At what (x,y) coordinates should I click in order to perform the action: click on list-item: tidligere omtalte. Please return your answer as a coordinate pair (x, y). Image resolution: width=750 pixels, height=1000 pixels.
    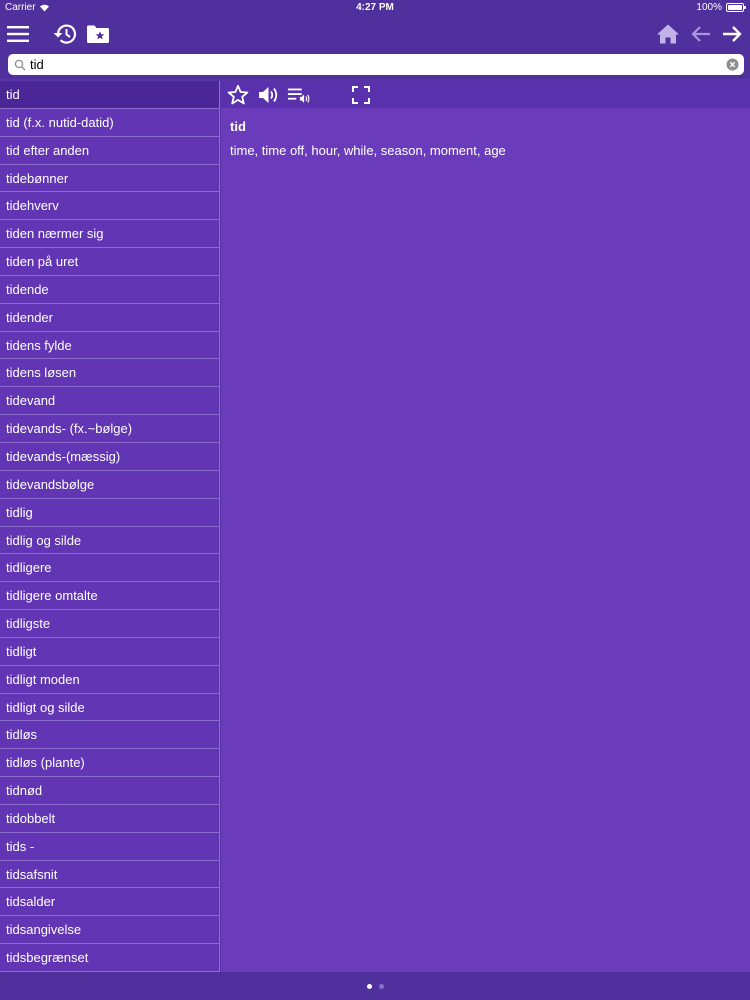
    Looking at the image, I should click on (109, 596).